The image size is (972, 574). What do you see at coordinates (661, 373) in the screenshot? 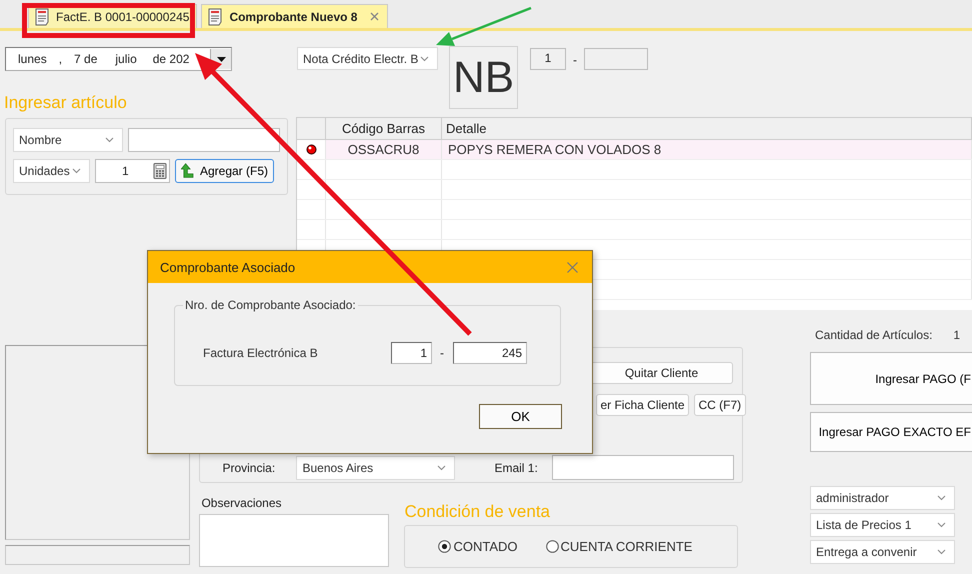
I see `remove-client-button: Quitar Cliente` at bounding box center [661, 373].